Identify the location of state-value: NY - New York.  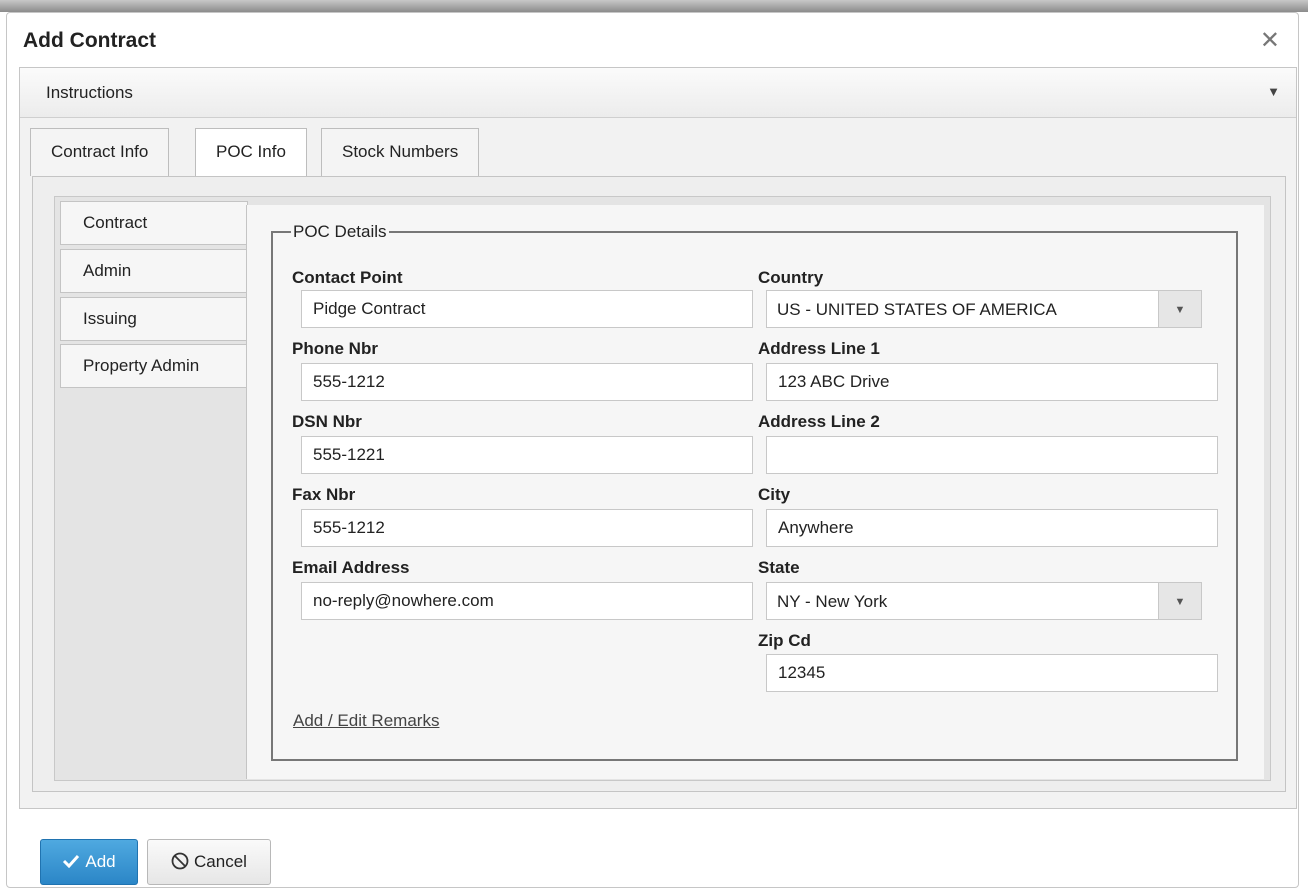
(832, 601).